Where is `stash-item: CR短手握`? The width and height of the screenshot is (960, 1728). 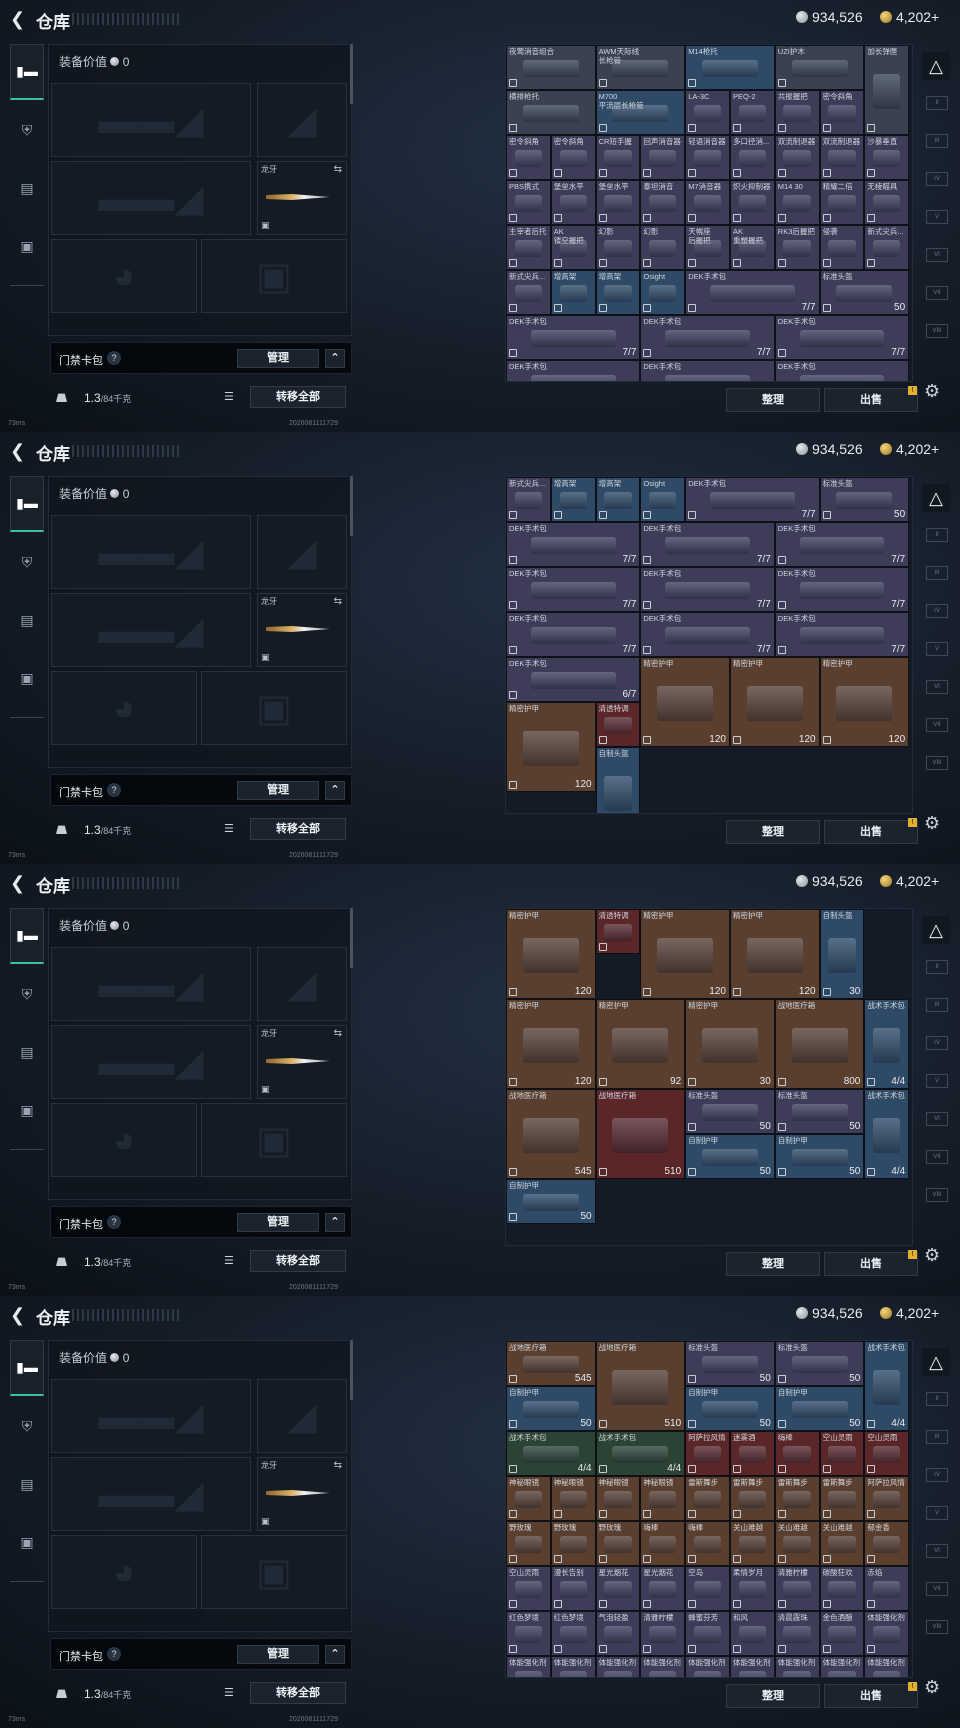 stash-item: CR短手握 is located at coordinates (618, 157).